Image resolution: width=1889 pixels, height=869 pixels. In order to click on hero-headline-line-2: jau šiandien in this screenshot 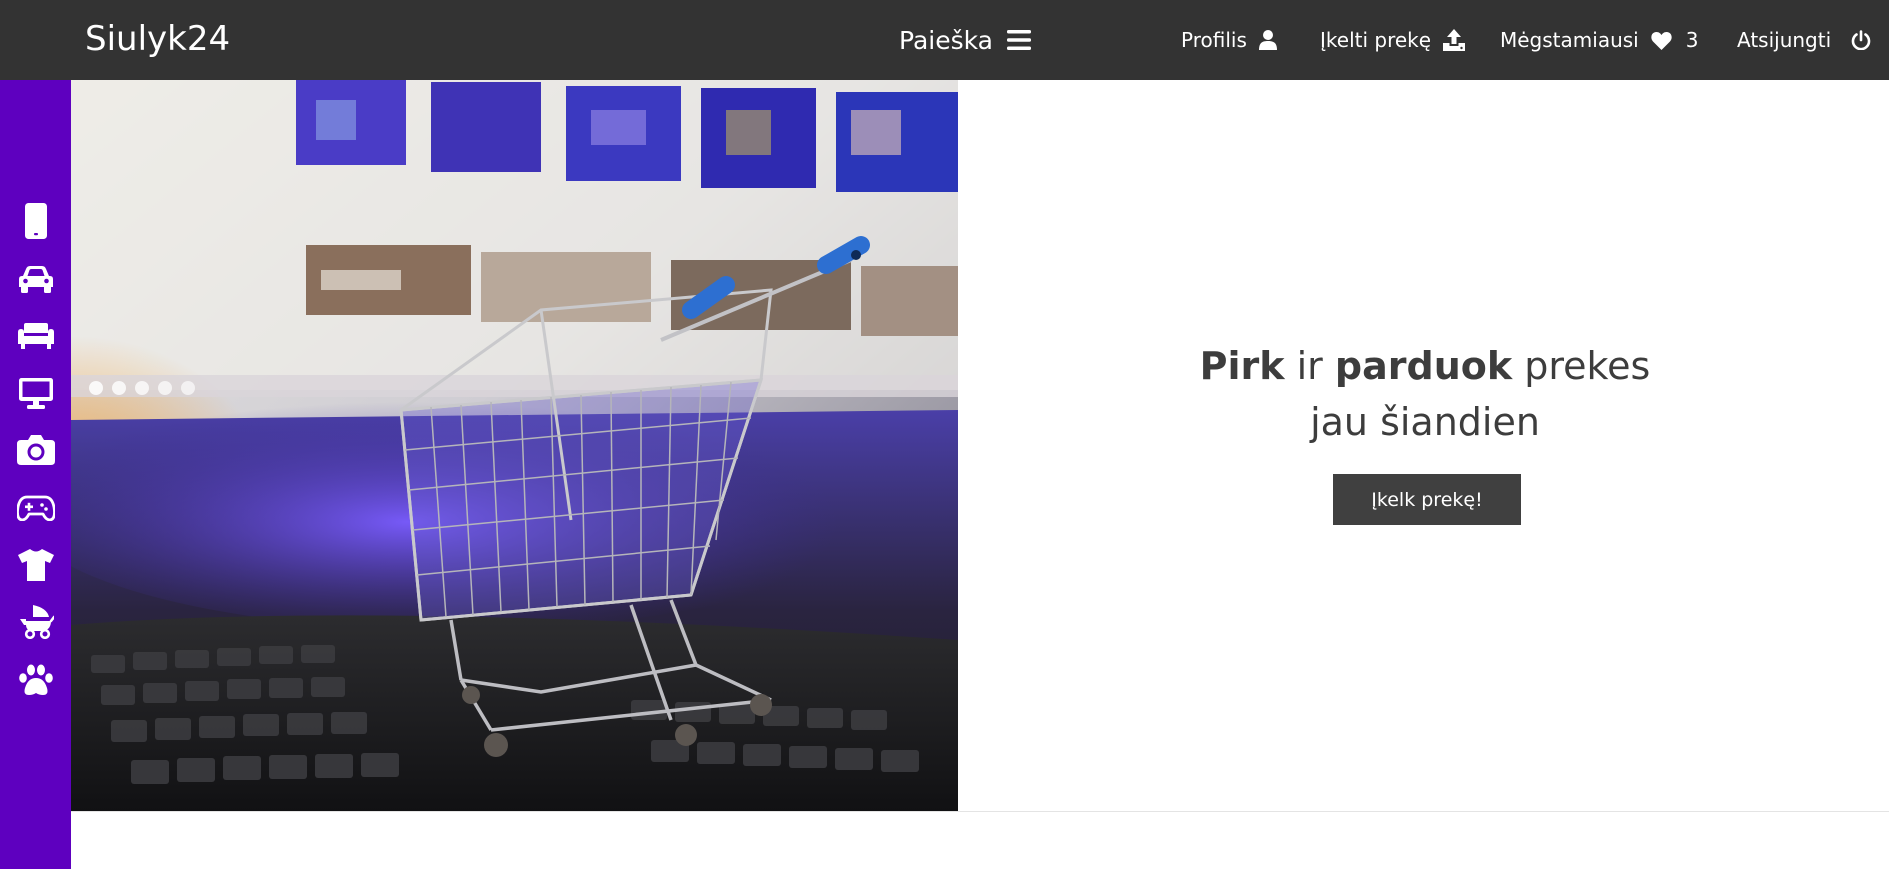, I will do `click(1425, 422)`.